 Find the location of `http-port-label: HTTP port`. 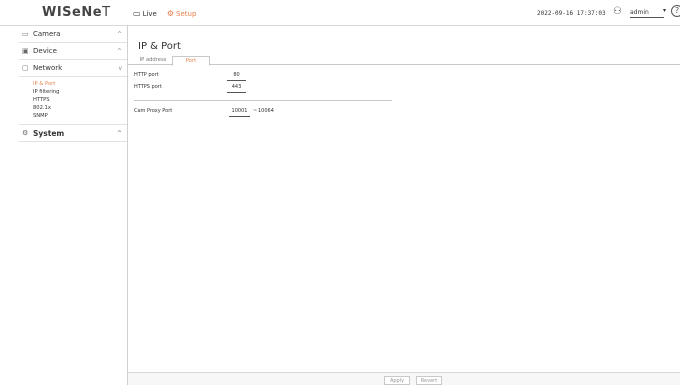

http-port-label: HTTP port is located at coordinates (146, 75).